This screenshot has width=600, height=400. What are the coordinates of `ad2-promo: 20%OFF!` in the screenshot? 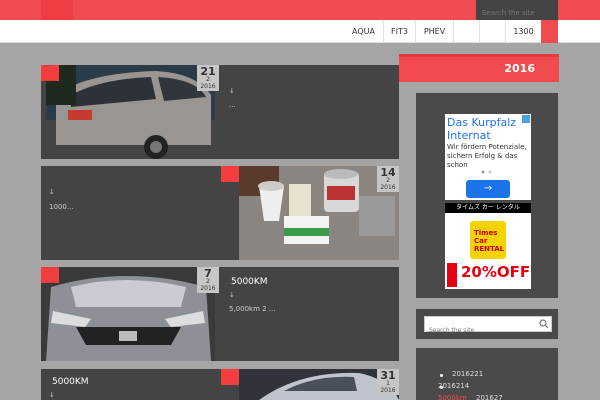 It's located at (489, 275).